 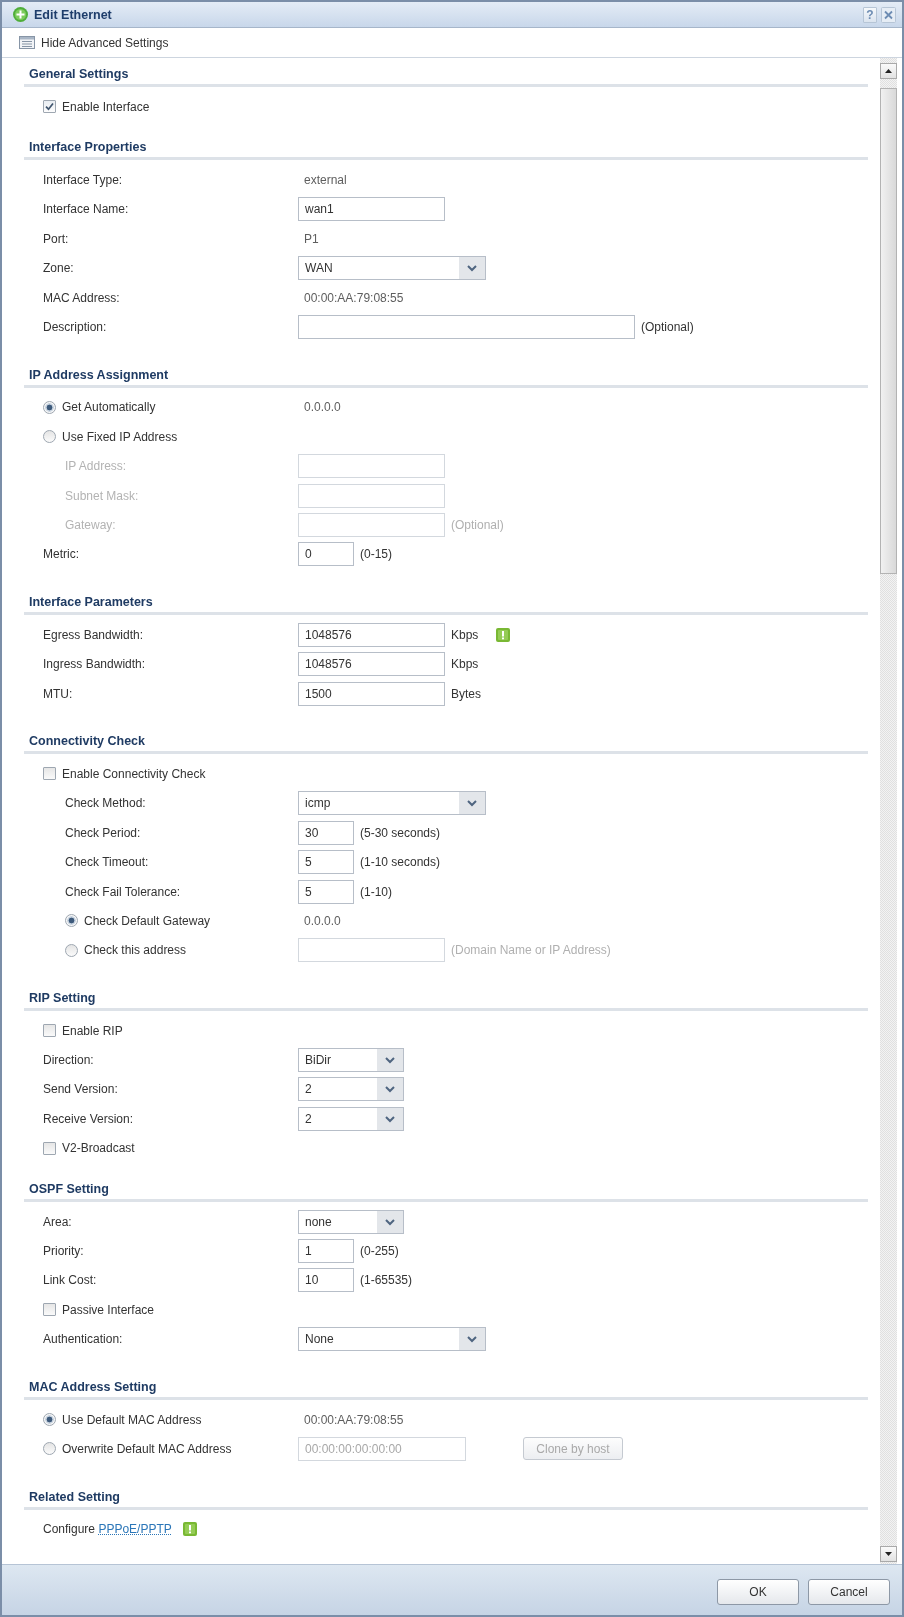 I want to click on section-title: RIP Setting, so click(x=62, y=998).